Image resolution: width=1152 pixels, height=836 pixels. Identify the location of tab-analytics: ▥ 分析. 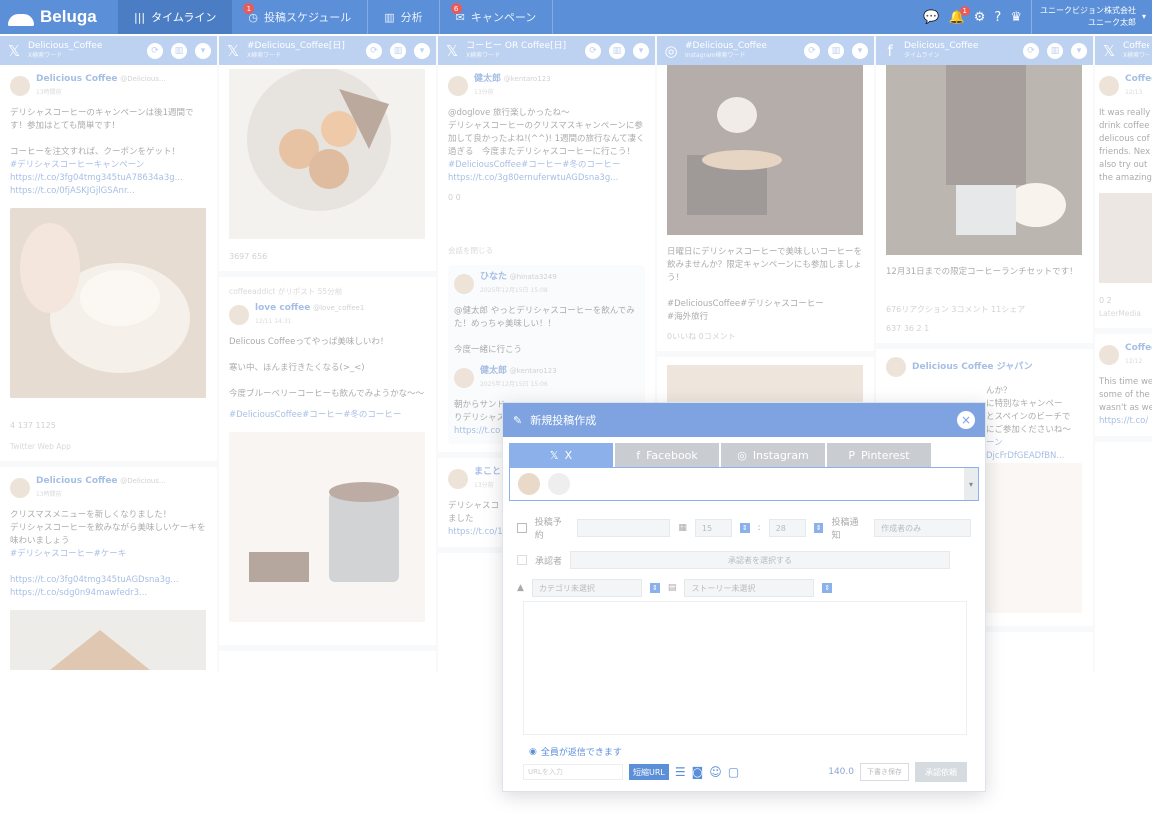
(403, 17).